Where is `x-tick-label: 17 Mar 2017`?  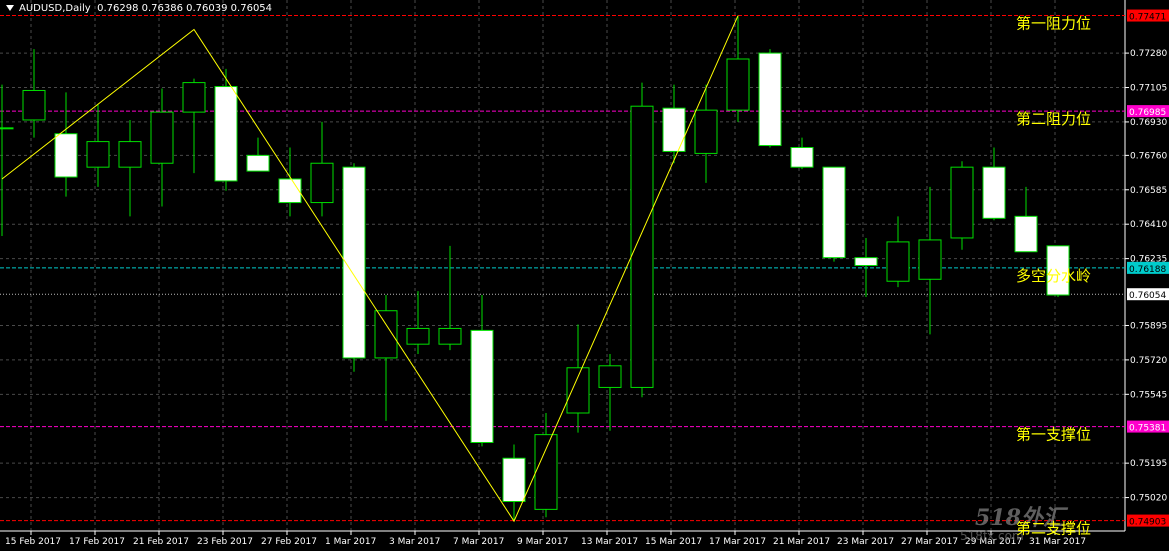 x-tick-label: 17 Mar 2017 is located at coordinates (737, 542).